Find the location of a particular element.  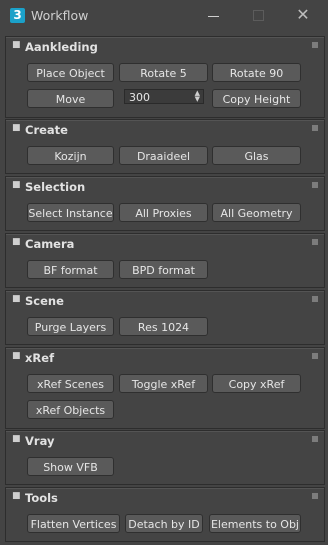

spinner-arrows-icon: ▲ ▼ is located at coordinates (197, 96).